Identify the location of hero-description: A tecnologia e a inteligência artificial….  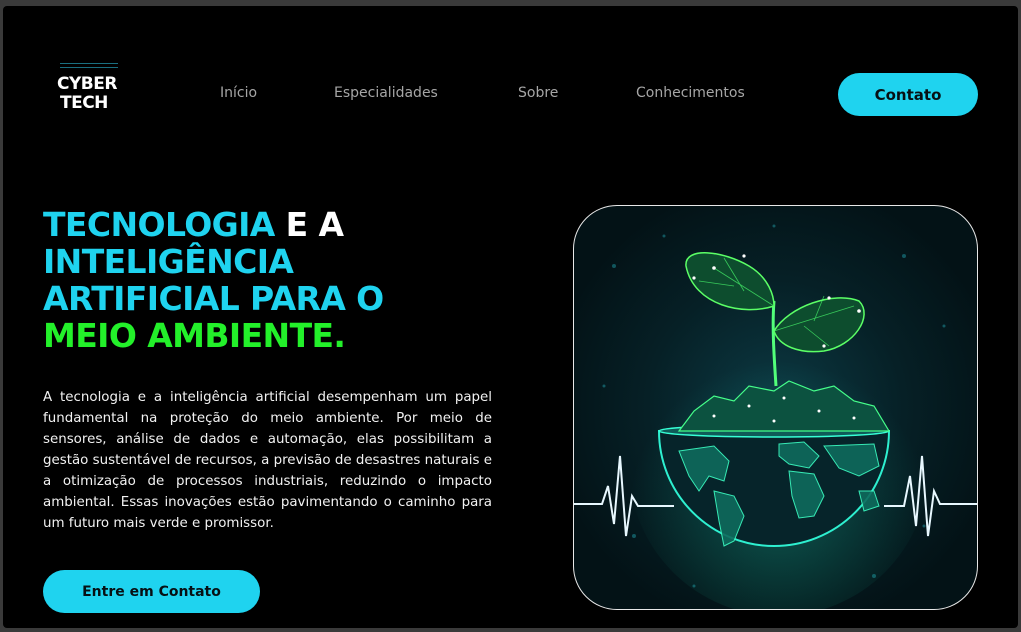
(267, 460).